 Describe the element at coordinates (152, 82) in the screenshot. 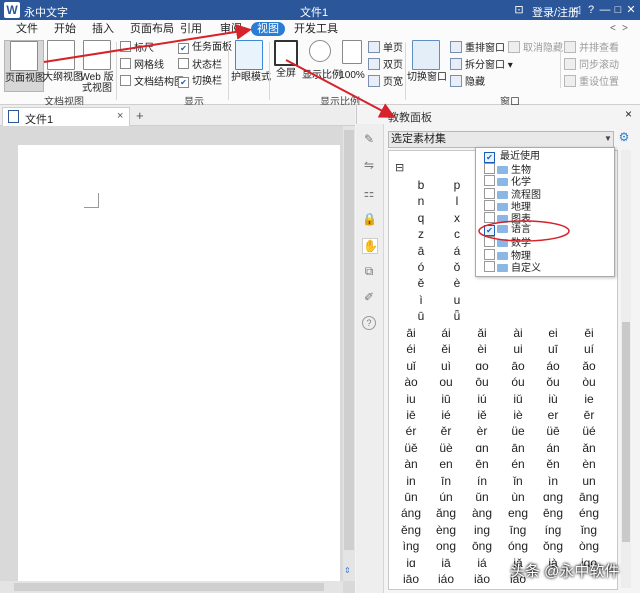

I see `doc-map-checkbox: 文档结构图` at that location.